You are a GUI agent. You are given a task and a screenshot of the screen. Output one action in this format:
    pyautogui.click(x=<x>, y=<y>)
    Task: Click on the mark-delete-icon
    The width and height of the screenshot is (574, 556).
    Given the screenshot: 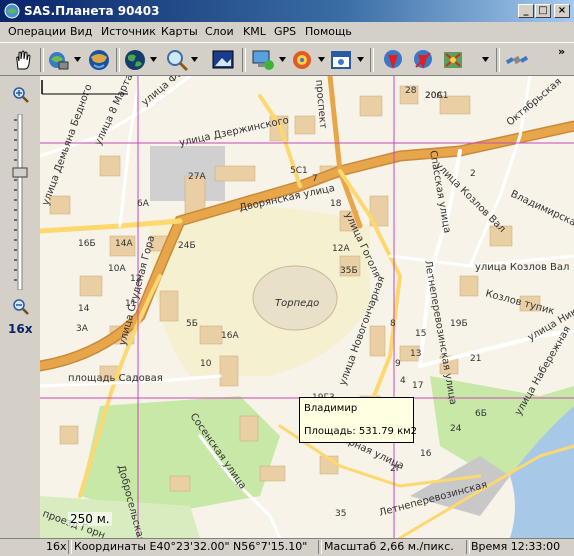 What is the action you would take?
    pyautogui.click(x=453, y=60)
    